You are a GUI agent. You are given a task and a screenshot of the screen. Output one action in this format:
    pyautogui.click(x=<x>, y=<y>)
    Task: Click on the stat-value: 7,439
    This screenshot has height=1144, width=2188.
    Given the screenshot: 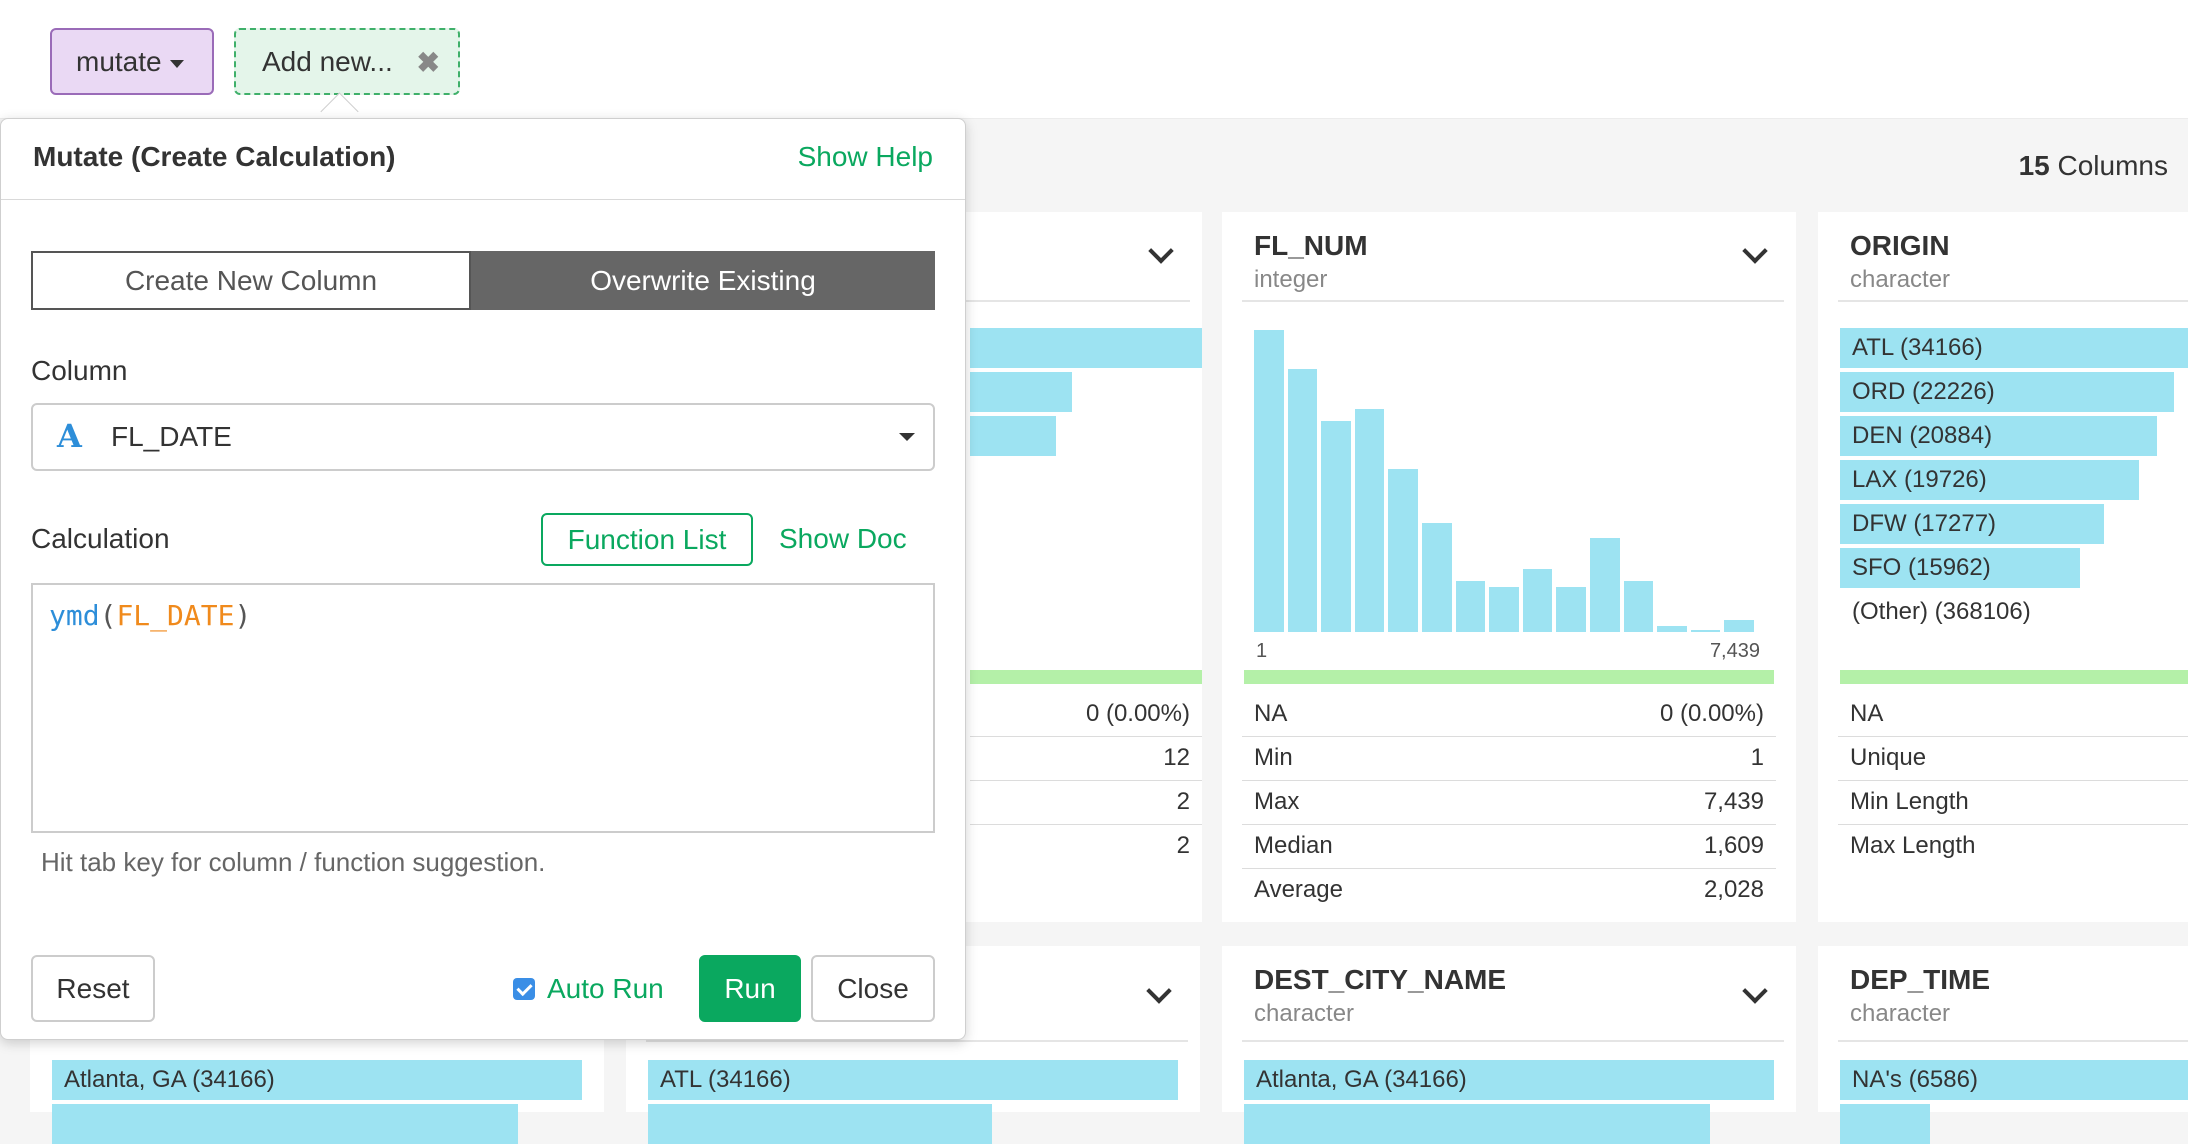 What is the action you would take?
    pyautogui.click(x=1733, y=801)
    